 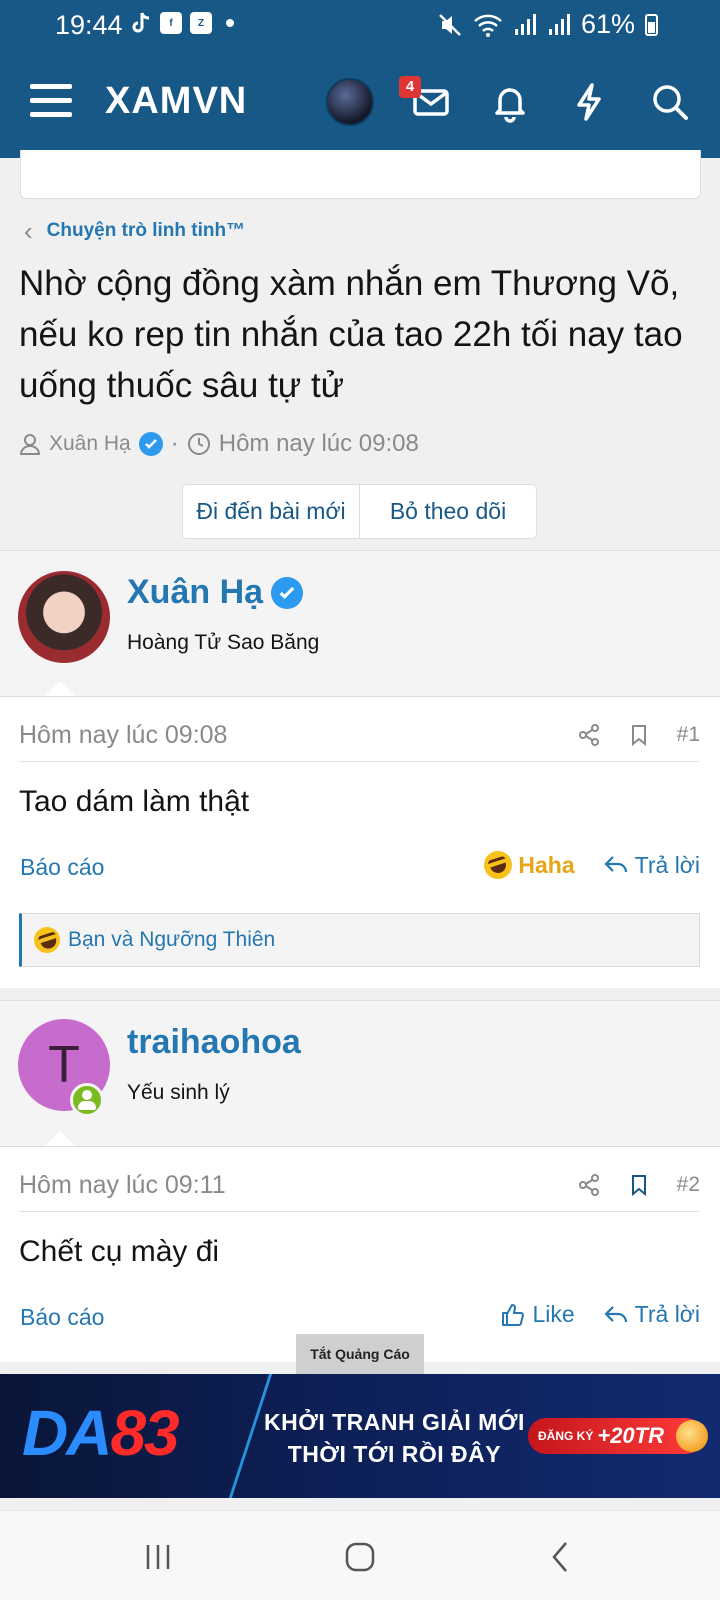 What do you see at coordinates (360, 1073) in the screenshot?
I see `post-2-user-block: T traihaohoa Yếu sinh lý` at bounding box center [360, 1073].